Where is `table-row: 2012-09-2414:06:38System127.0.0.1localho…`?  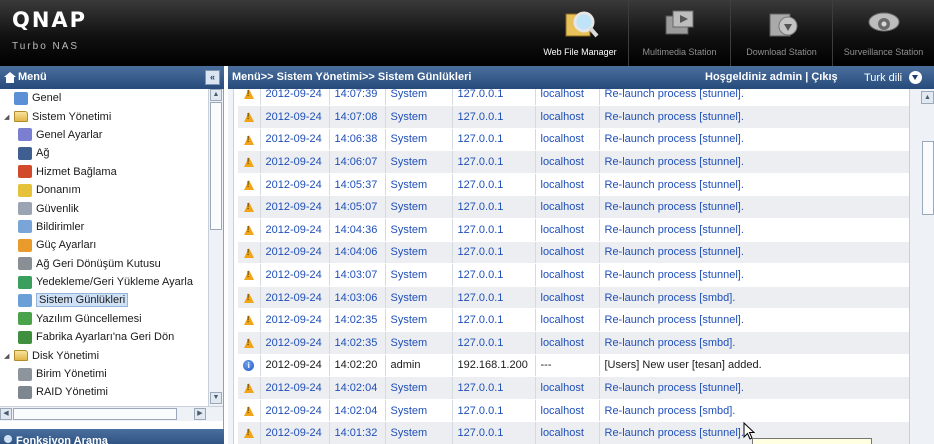
table-row: 2012-09-2414:06:38System127.0.0.1localho… is located at coordinates (574, 140).